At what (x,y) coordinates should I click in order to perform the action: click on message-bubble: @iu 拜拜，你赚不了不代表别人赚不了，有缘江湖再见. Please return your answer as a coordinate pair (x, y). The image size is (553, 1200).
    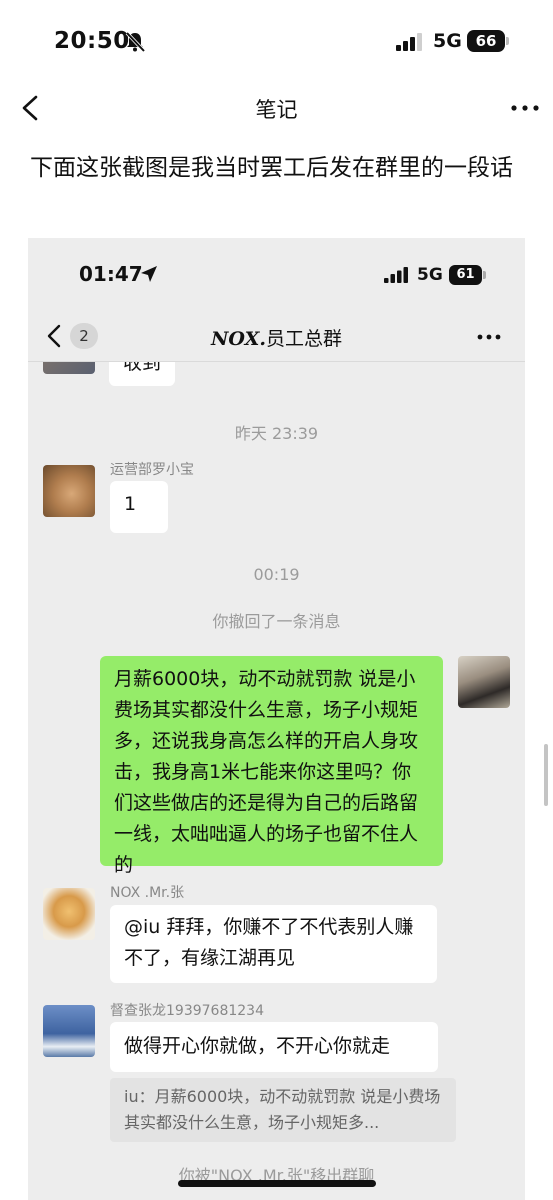
    Looking at the image, I should click on (273, 944).